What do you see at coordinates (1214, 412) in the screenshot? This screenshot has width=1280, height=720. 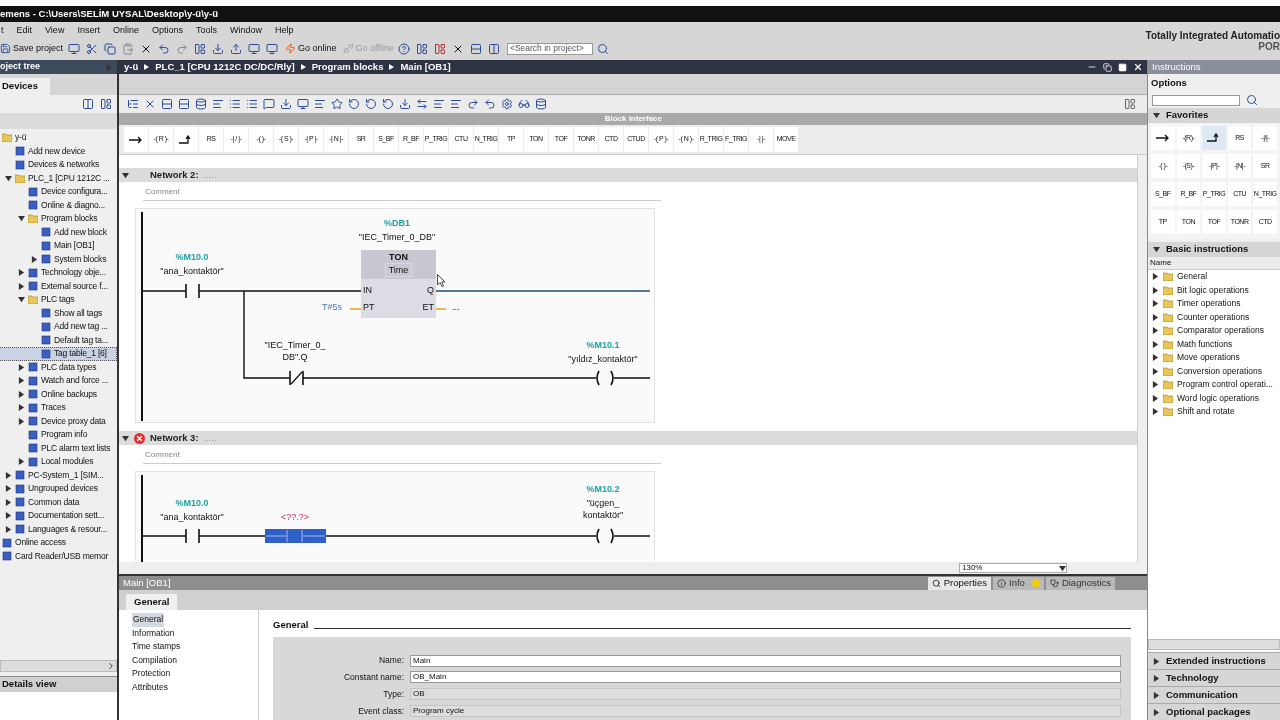 I see `instruction-group: Shift and rotate` at bounding box center [1214, 412].